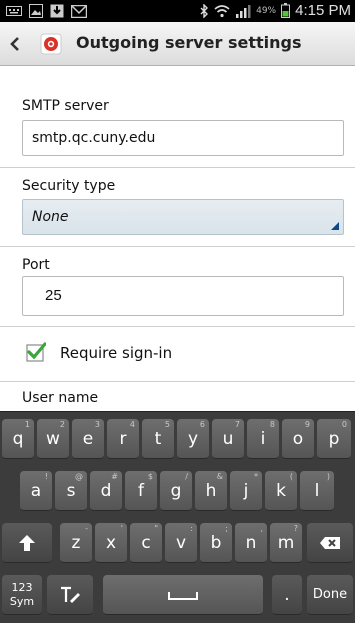 The image size is (355, 623). I want to click on key-h: & h, so click(211, 491).